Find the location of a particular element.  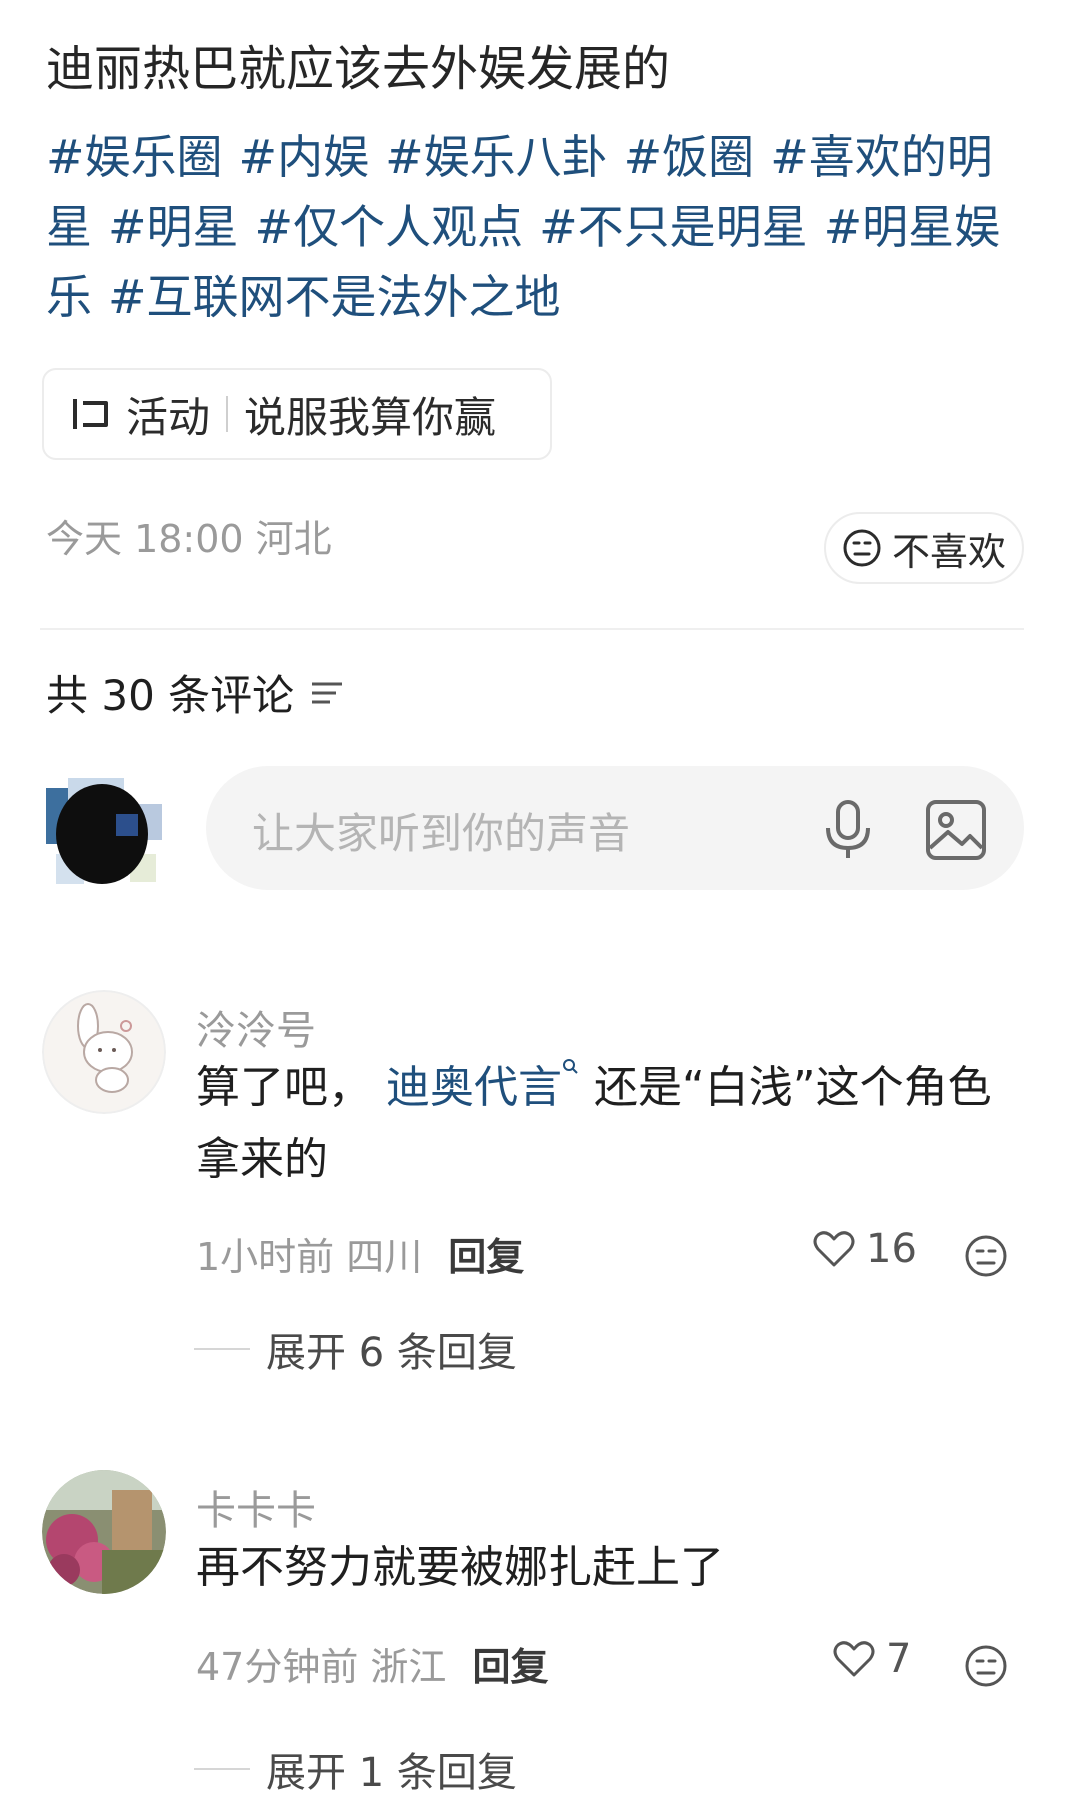

tag-item: #仅个人观点 is located at coordinates (389, 227).